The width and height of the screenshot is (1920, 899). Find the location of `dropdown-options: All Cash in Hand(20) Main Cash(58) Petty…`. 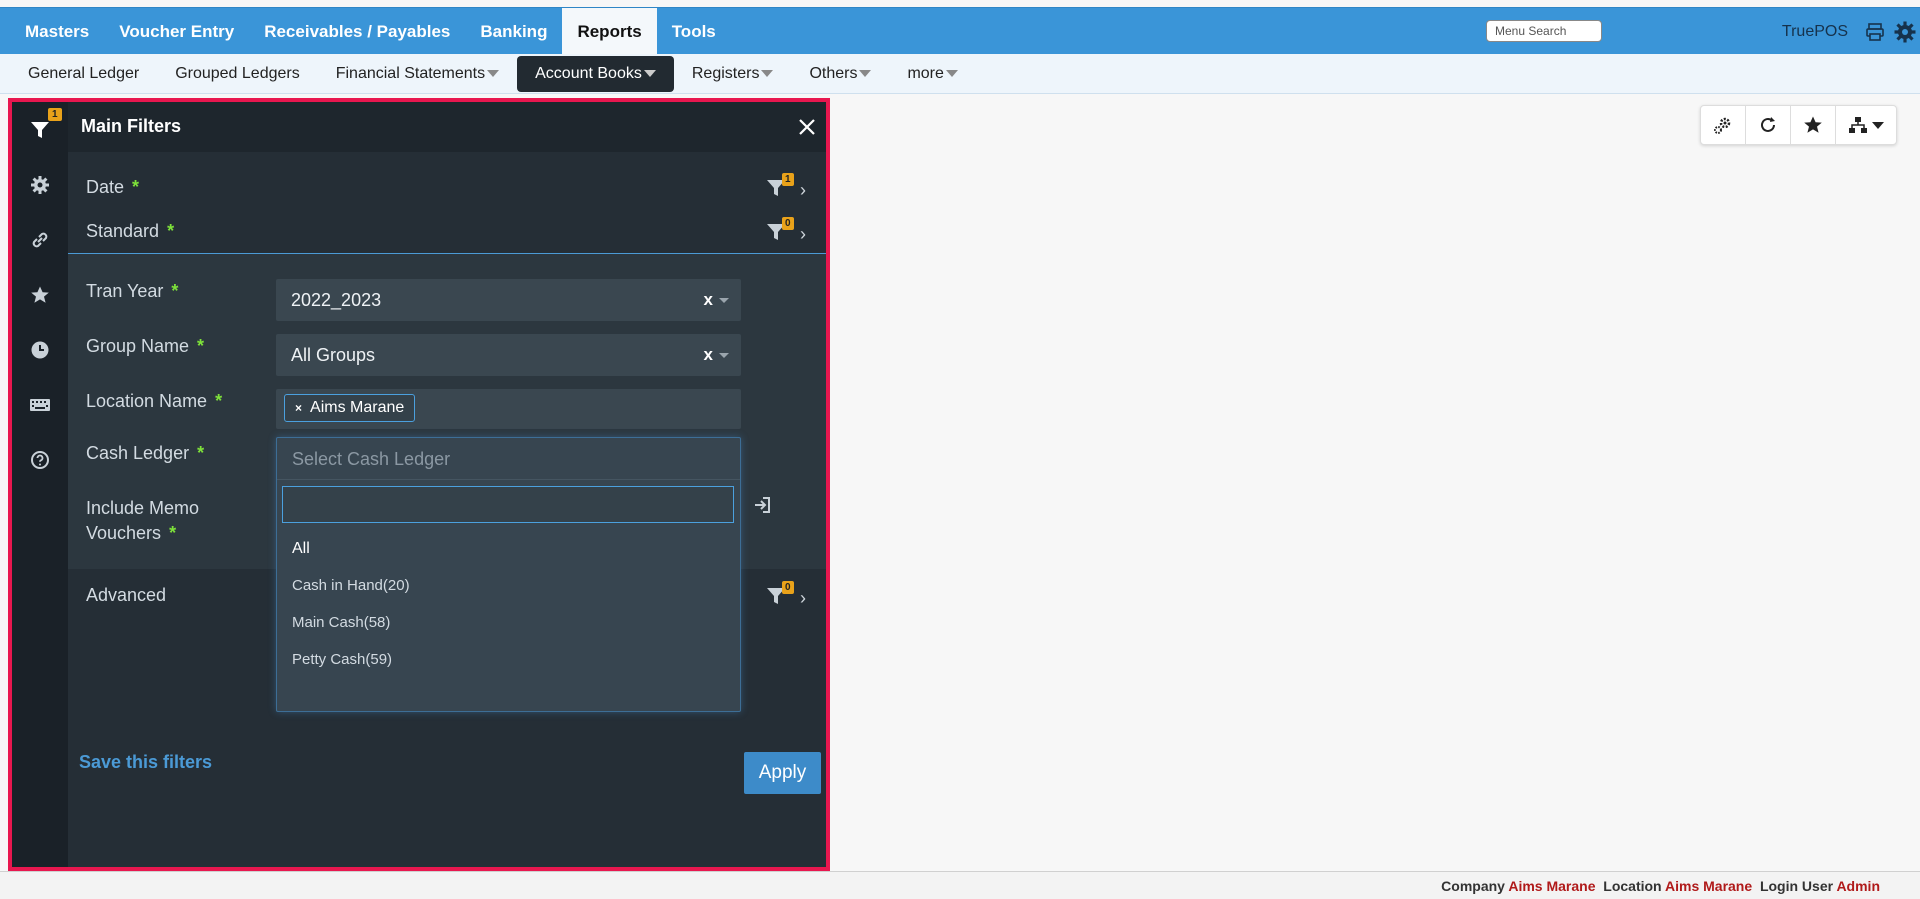

dropdown-options: All Cash in Hand(20) Main Cash(58) Petty… is located at coordinates (508, 604).